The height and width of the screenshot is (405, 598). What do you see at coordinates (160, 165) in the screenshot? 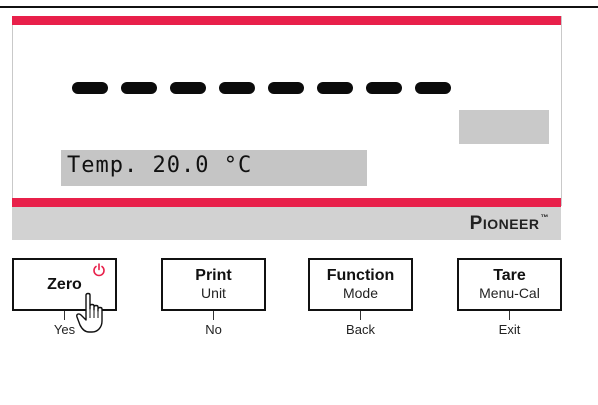
I see `temperature-readout: Temp. 20.0 °C` at bounding box center [160, 165].